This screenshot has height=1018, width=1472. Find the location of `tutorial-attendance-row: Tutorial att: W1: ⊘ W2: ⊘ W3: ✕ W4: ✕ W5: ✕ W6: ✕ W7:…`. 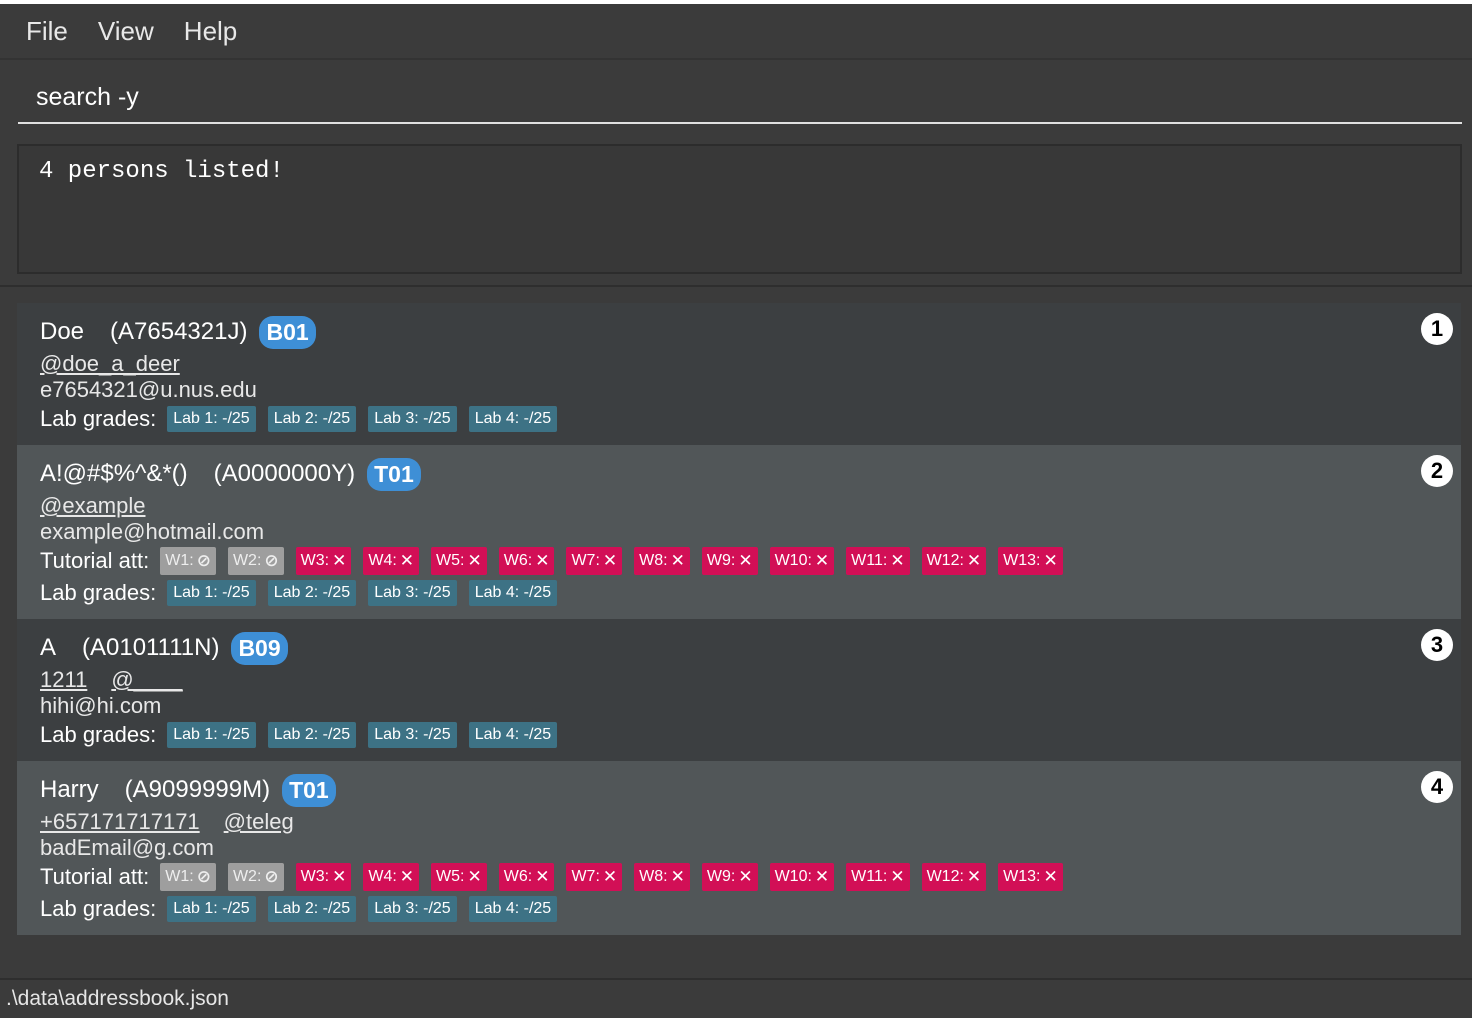

tutorial-attendance-row: Tutorial att: W1: ⊘ W2: ⊘ W3: ✕ W4: ✕ W5: ✕ W6: ✕ W7:… is located at coordinates (739, 877).